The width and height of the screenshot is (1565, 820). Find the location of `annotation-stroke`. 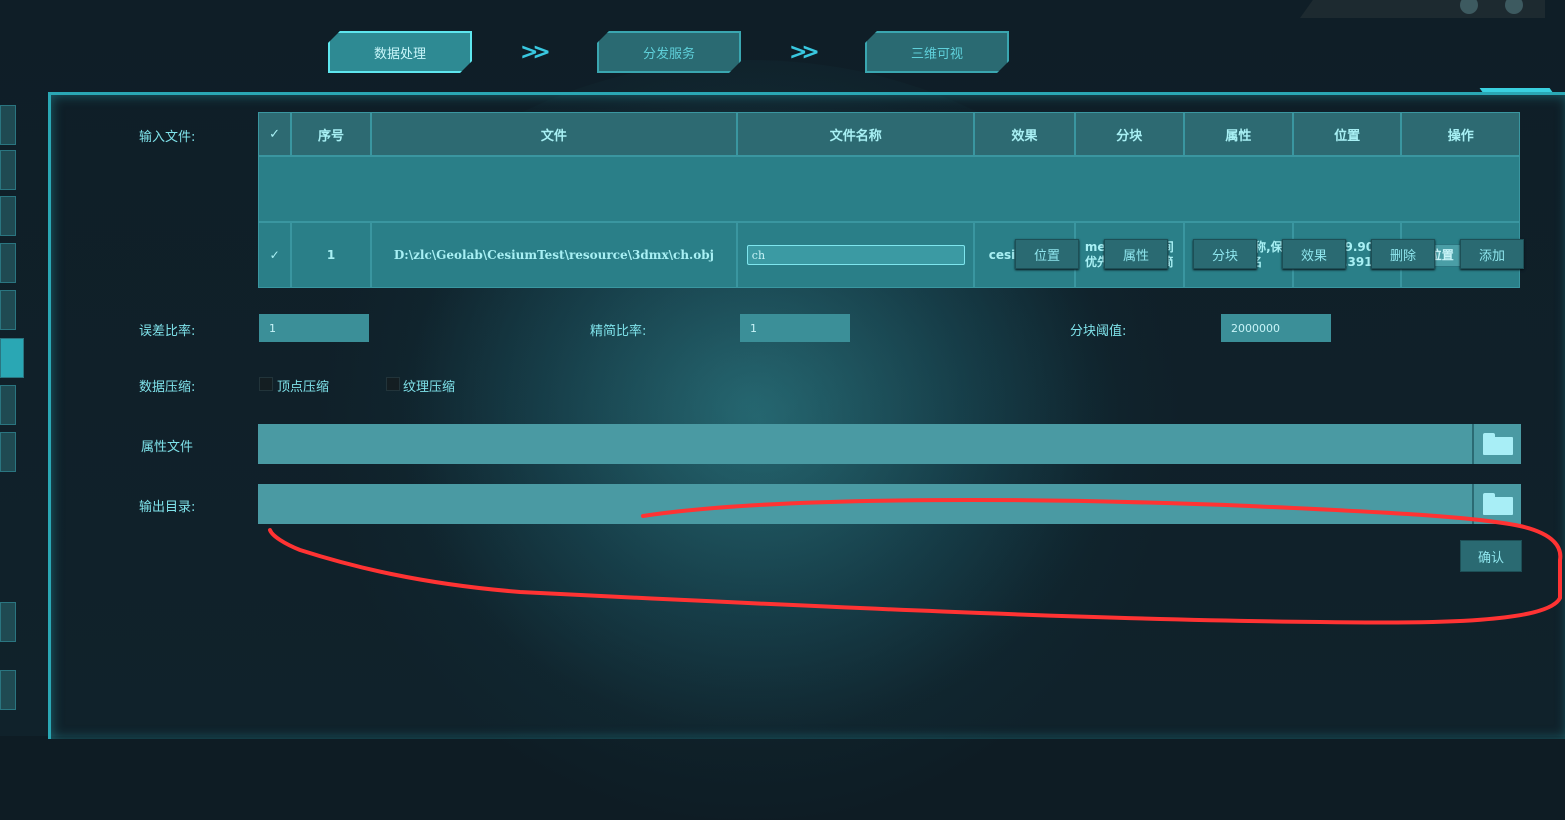

annotation-stroke is located at coordinates (915, 561).